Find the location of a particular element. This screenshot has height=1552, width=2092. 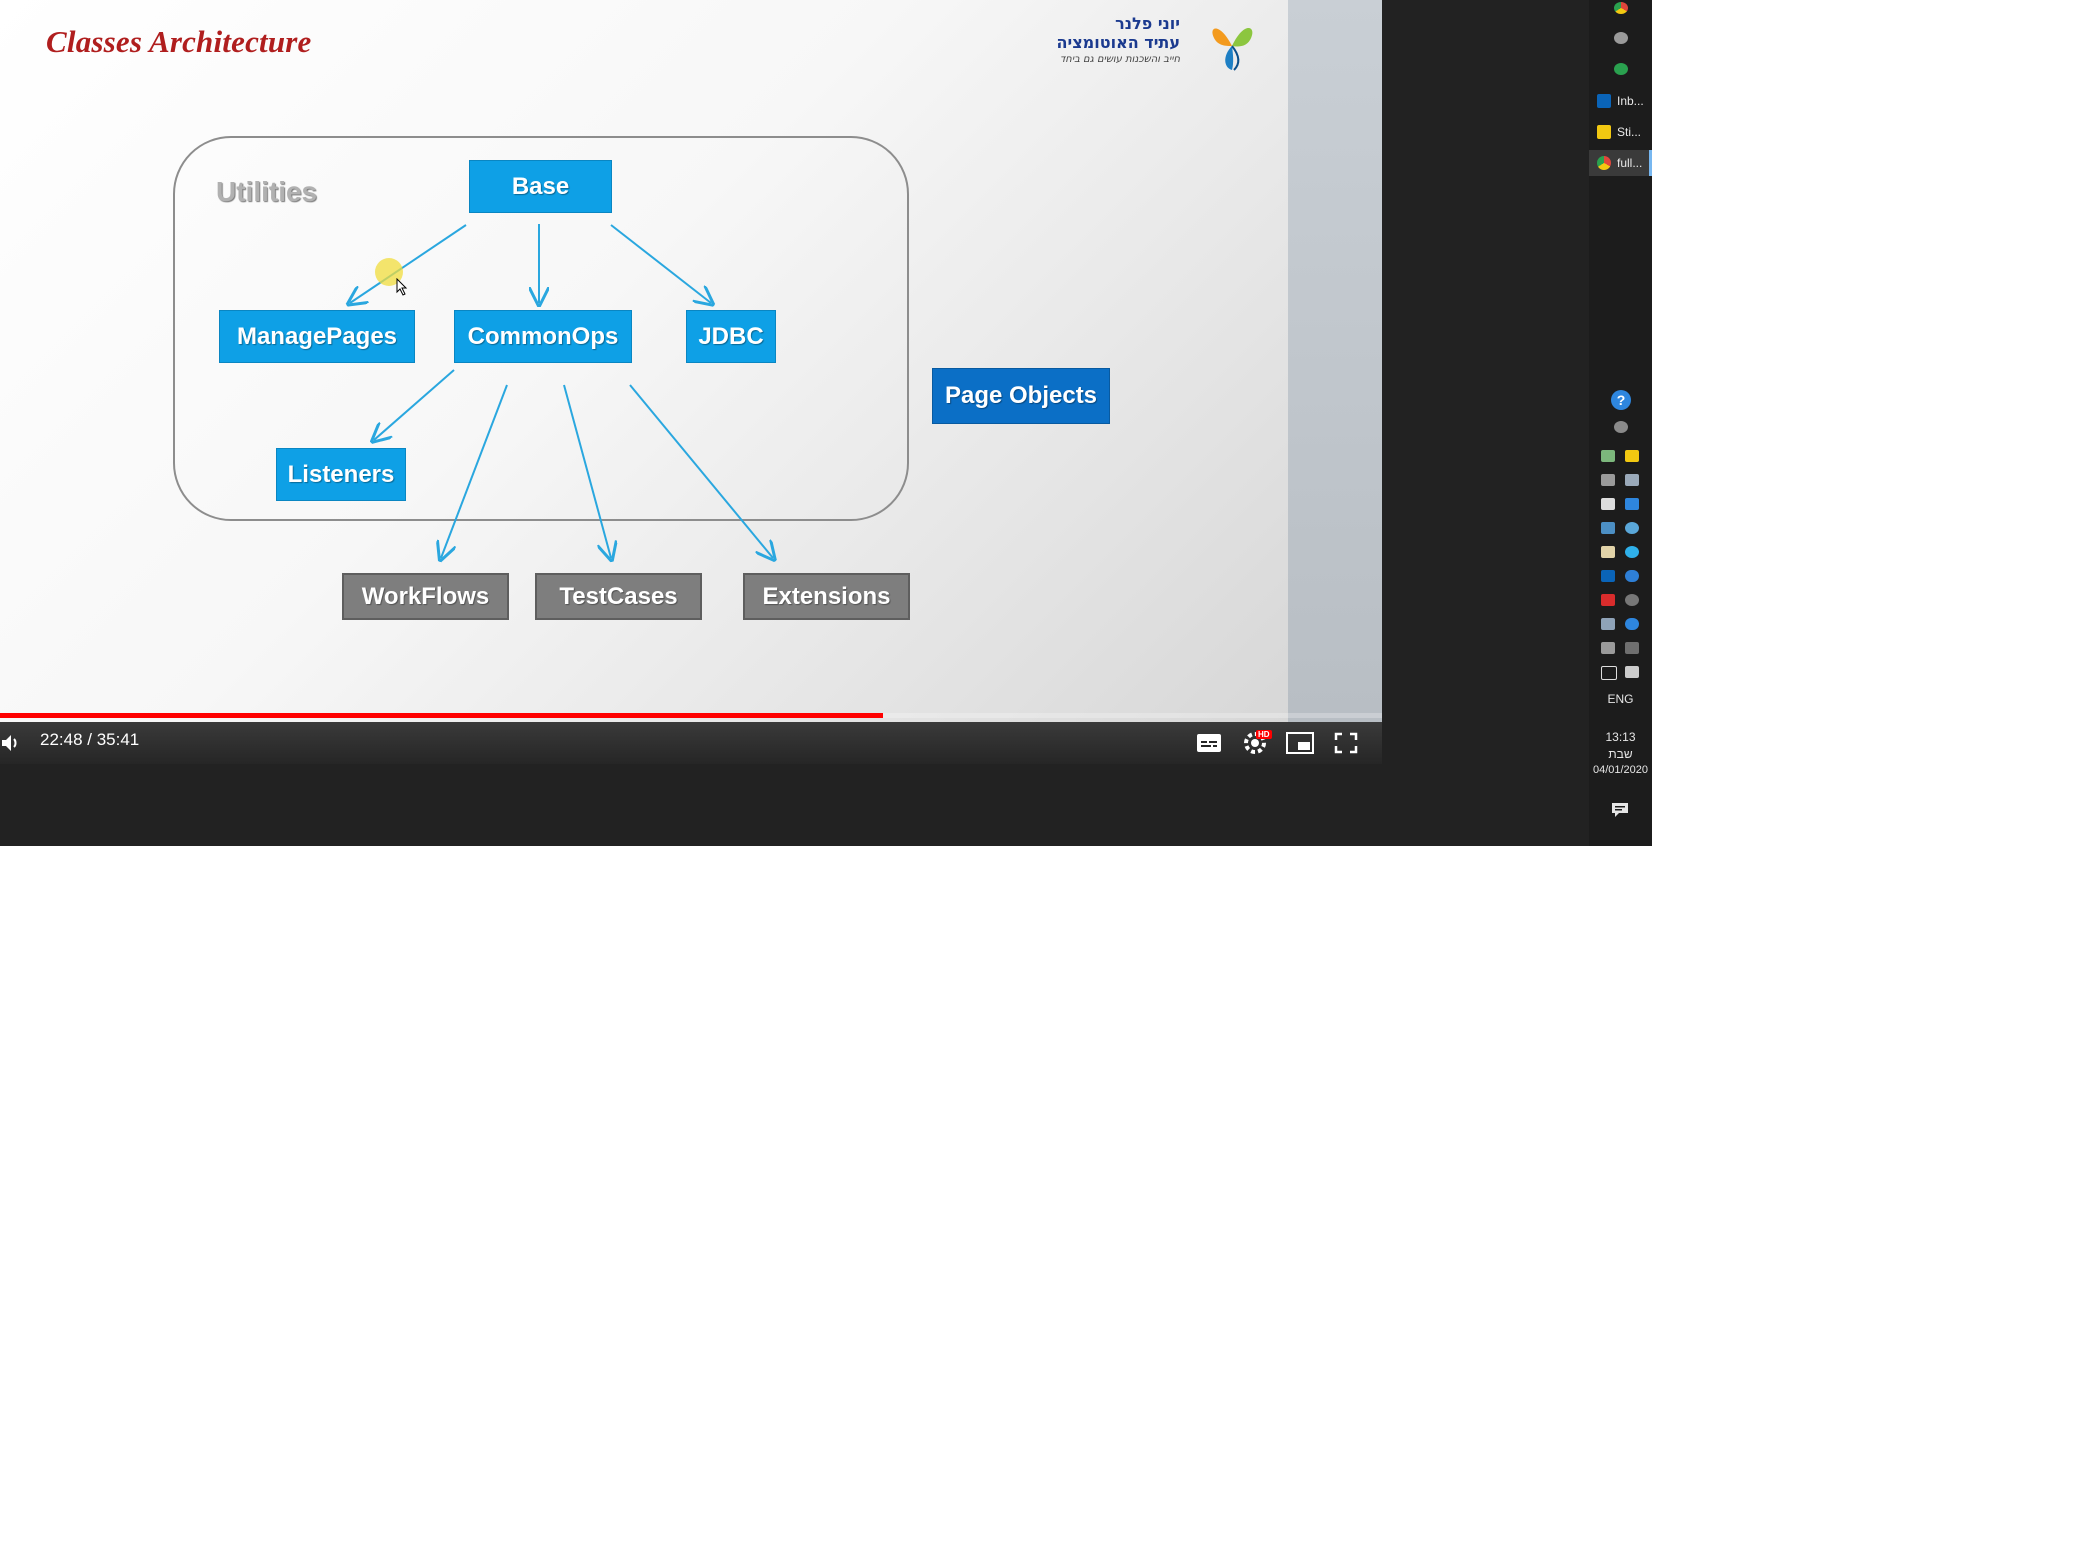

display-tray-icon is located at coordinates (1608, 624).